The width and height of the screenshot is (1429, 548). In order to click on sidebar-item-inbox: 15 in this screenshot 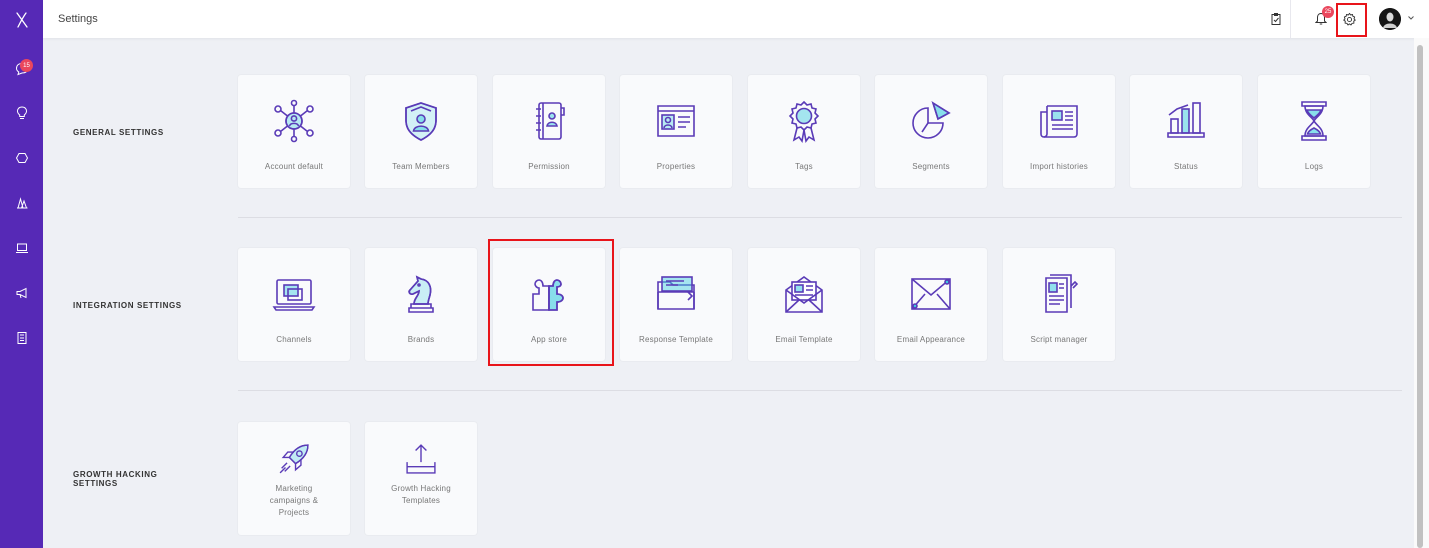, I will do `click(21, 69)`.